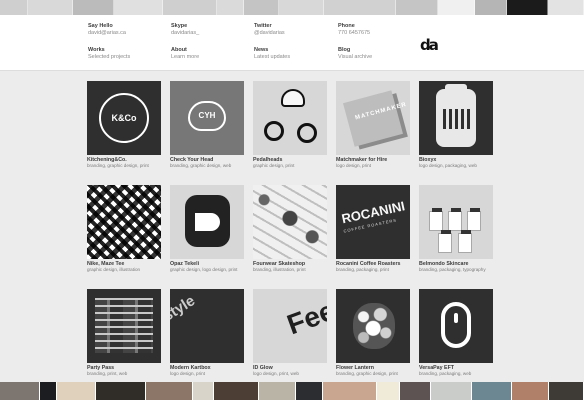 This screenshot has height=400, width=584. What do you see at coordinates (126, 57) in the screenshot?
I see `works-value: Selected projects` at bounding box center [126, 57].